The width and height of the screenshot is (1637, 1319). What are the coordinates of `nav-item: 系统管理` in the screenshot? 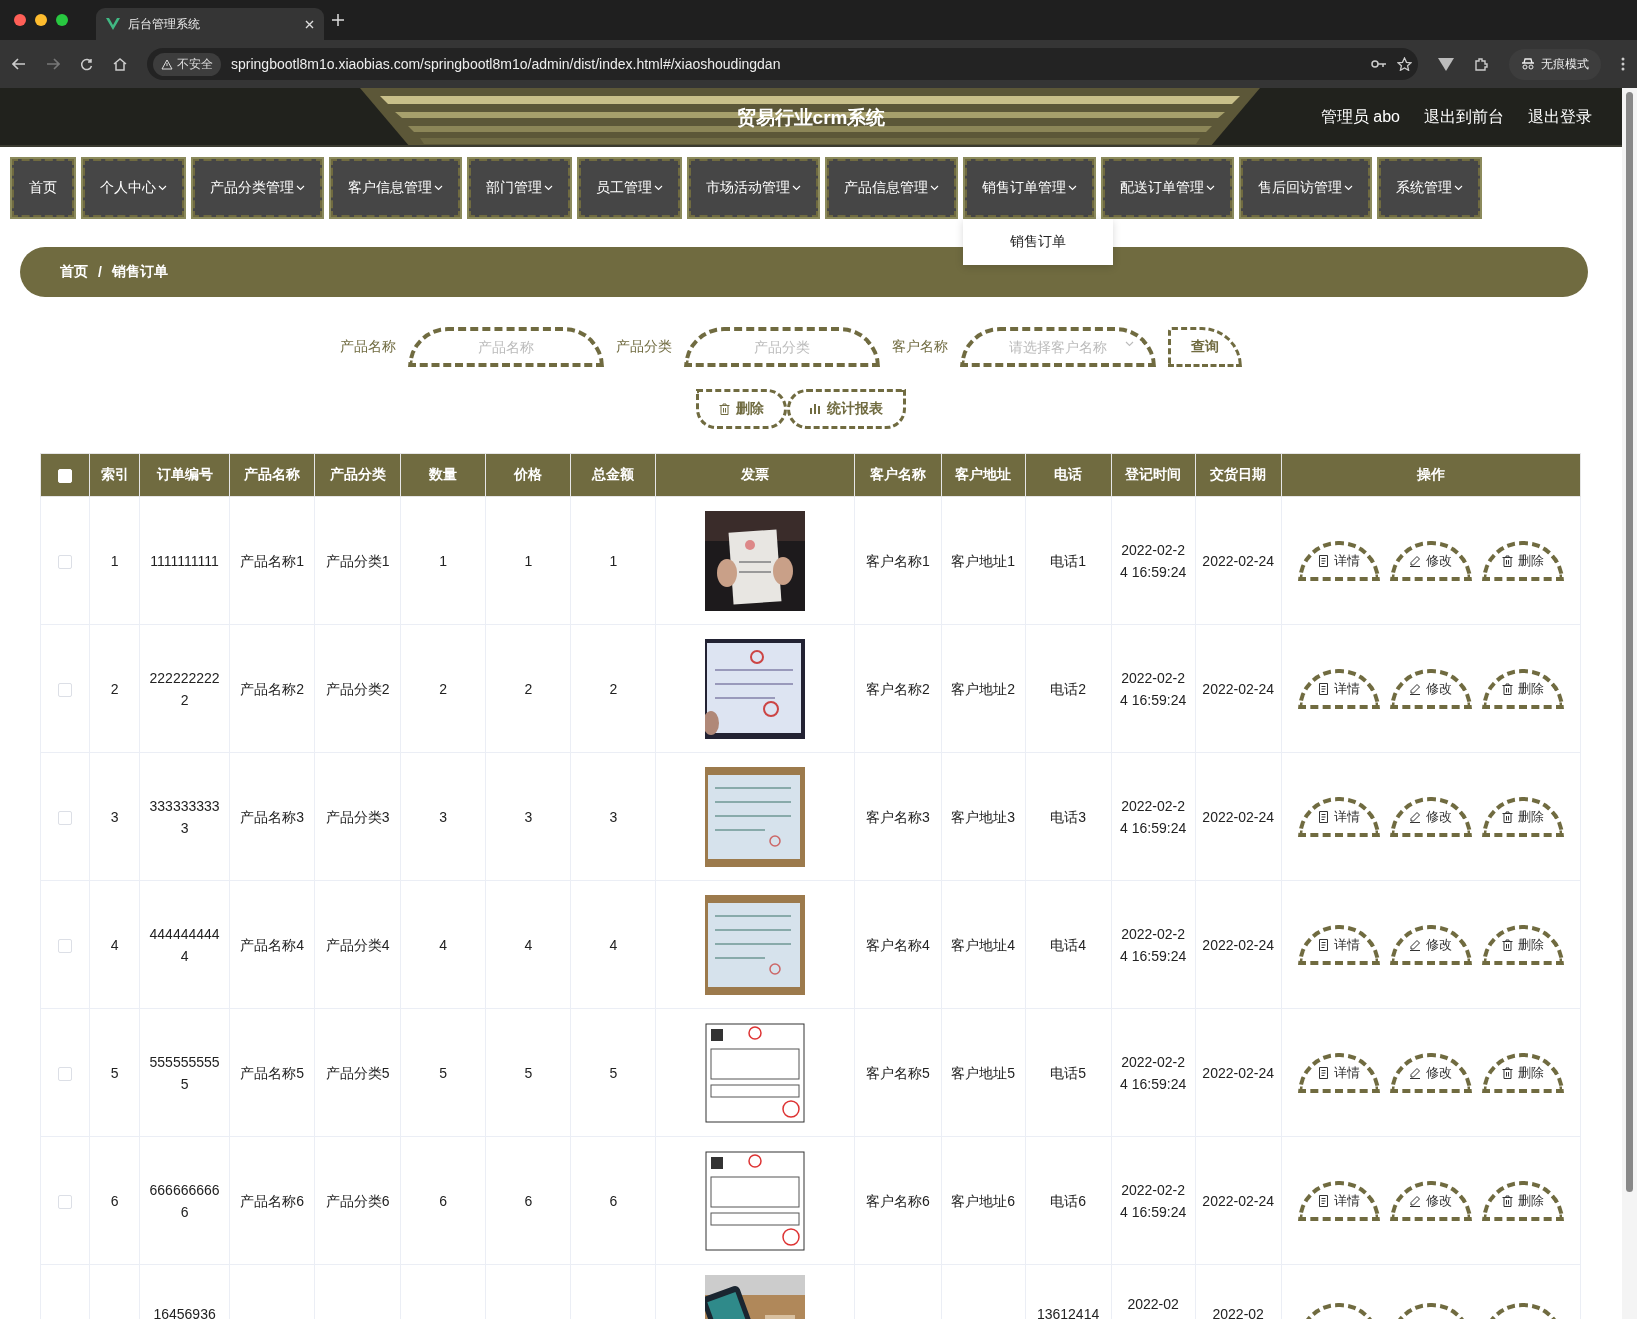 It's located at (1429, 188).